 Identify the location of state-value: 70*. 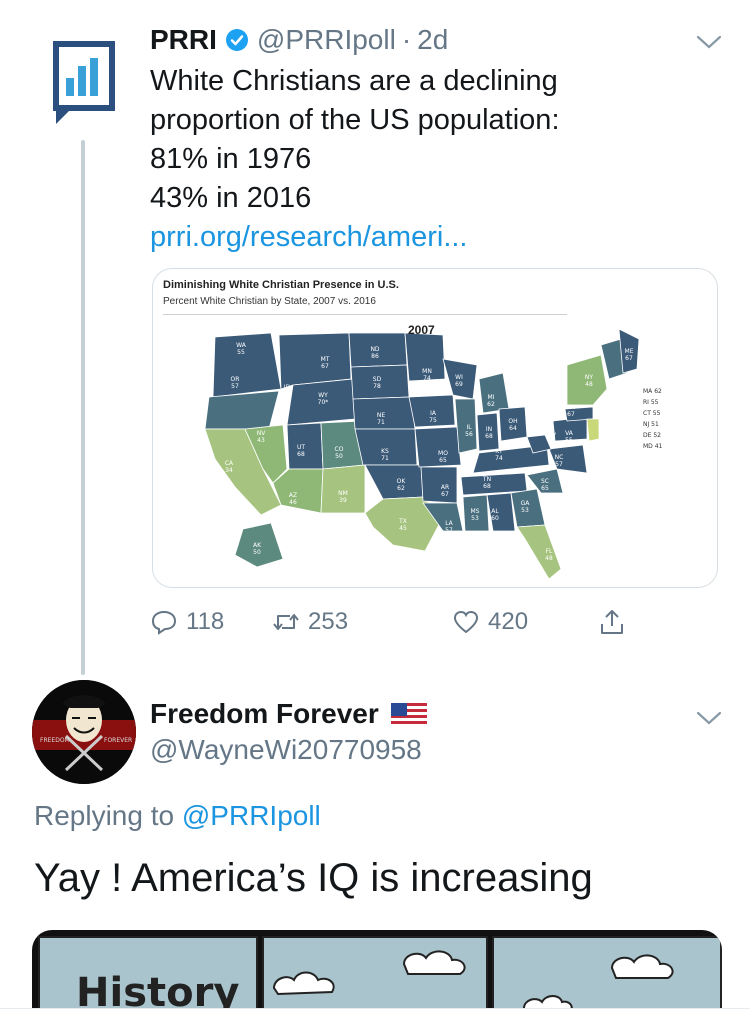
(323, 402).